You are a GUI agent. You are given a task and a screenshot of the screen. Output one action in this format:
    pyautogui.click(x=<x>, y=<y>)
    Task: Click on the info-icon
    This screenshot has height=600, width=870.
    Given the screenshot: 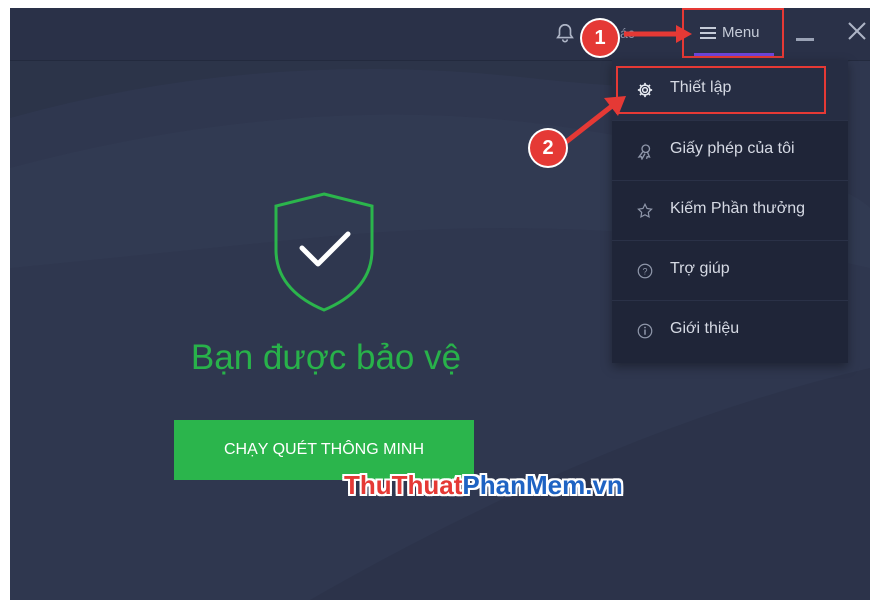 What is the action you would take?
    pyautogui.click(x=645, y=331)
    